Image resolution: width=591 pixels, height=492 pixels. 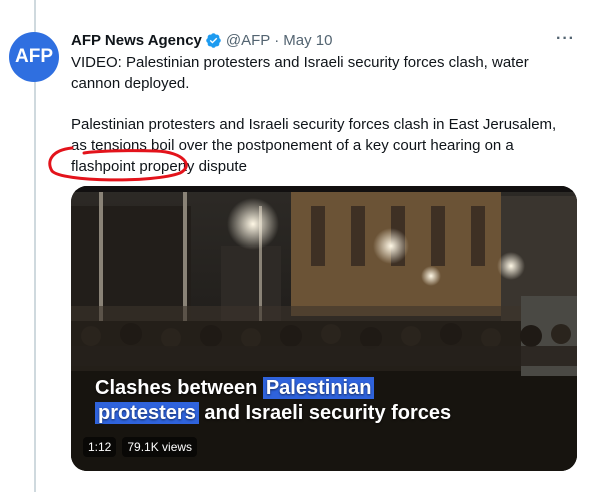 What do you see at coordinates (118, 164) in the screenshot?
I see `annotation-circle` at bounding box center [118, 164].